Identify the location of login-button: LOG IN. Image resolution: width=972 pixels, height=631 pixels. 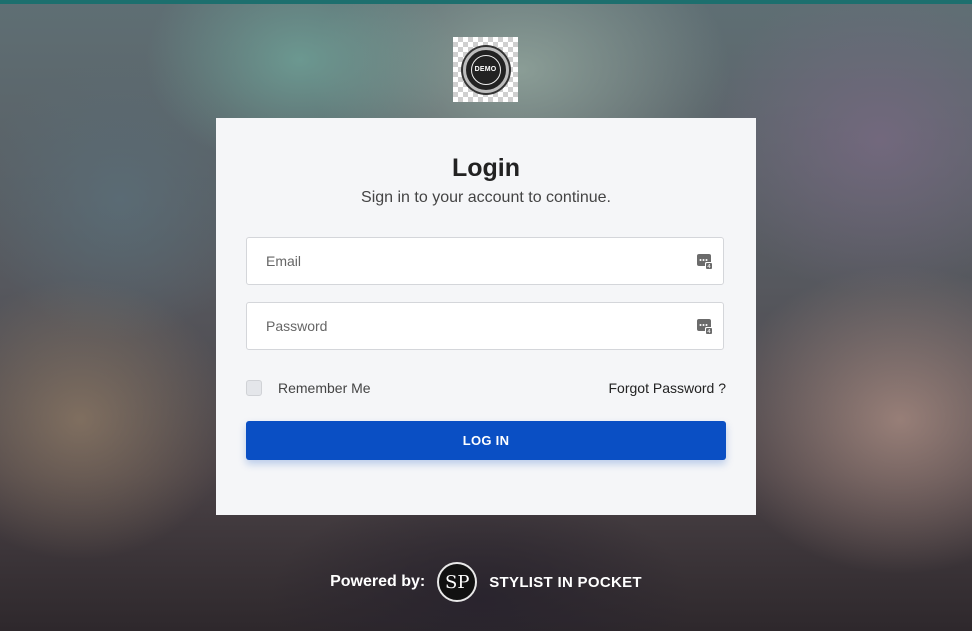
(486, 440).